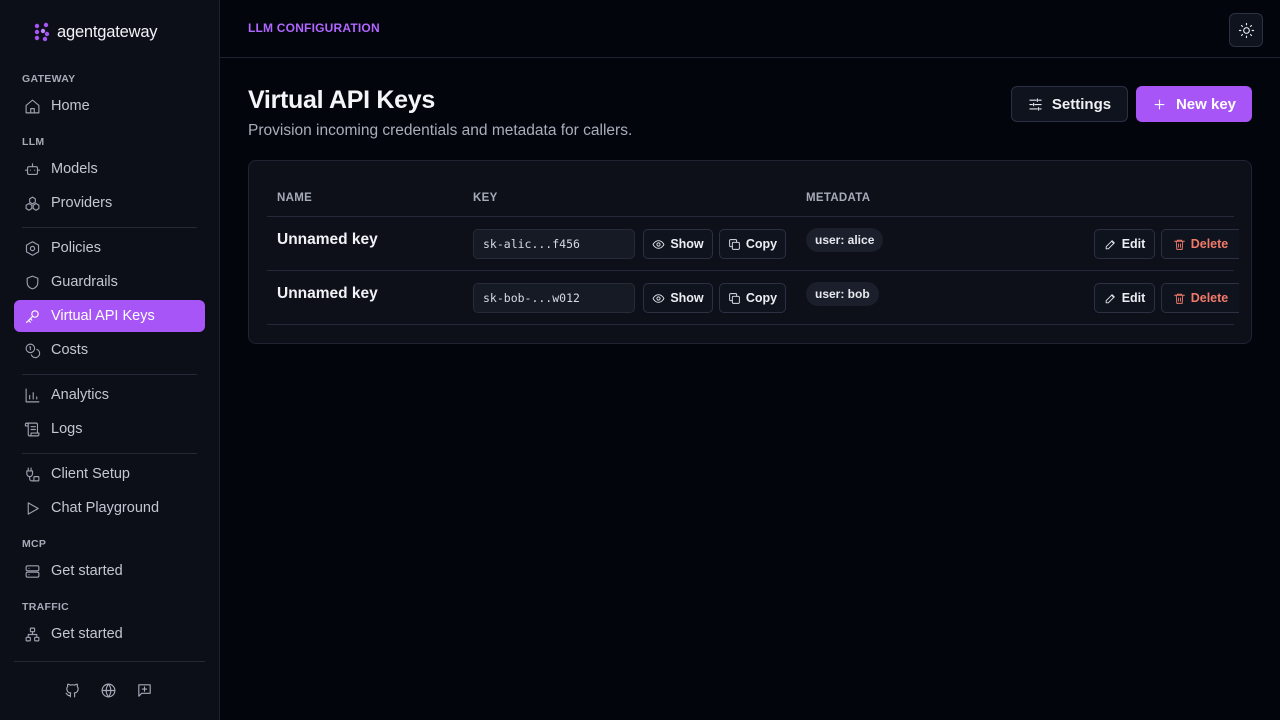 The width and height of the screenshot is (1280, 720). Describe the element at coordinates (32, 395) in the screenshot. I see `bar-chart-icon` at that location.